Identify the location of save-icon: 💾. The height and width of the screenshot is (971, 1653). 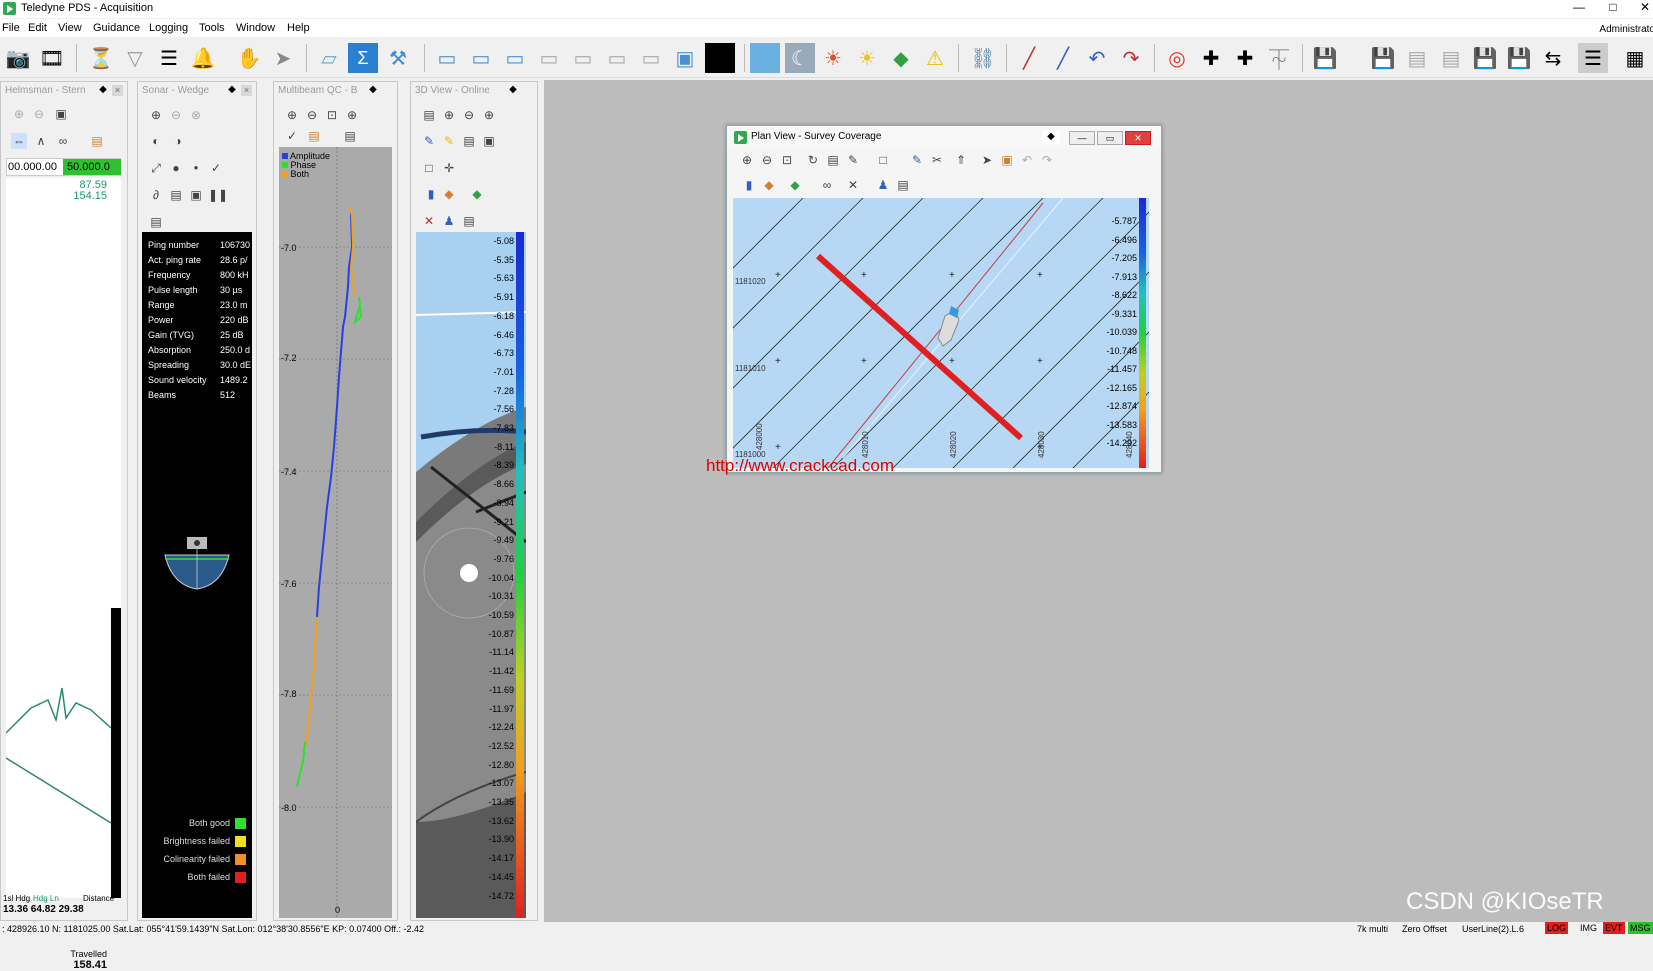
(1325, 58).